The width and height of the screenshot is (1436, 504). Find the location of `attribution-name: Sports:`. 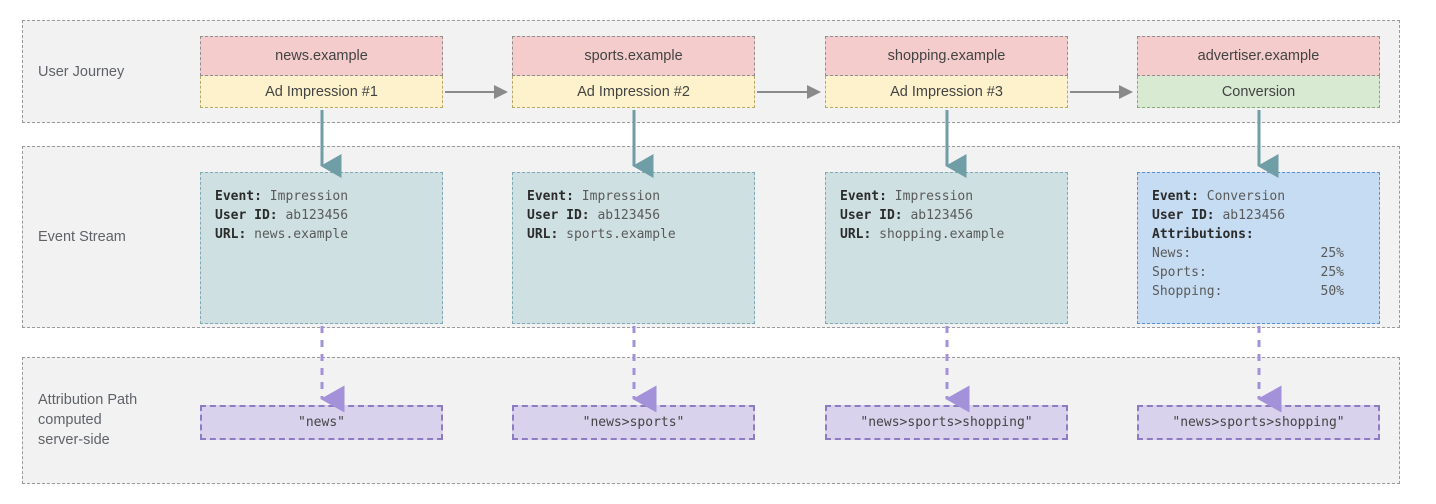

attribution-name: Sports: is located at coordinates (1179, 272).